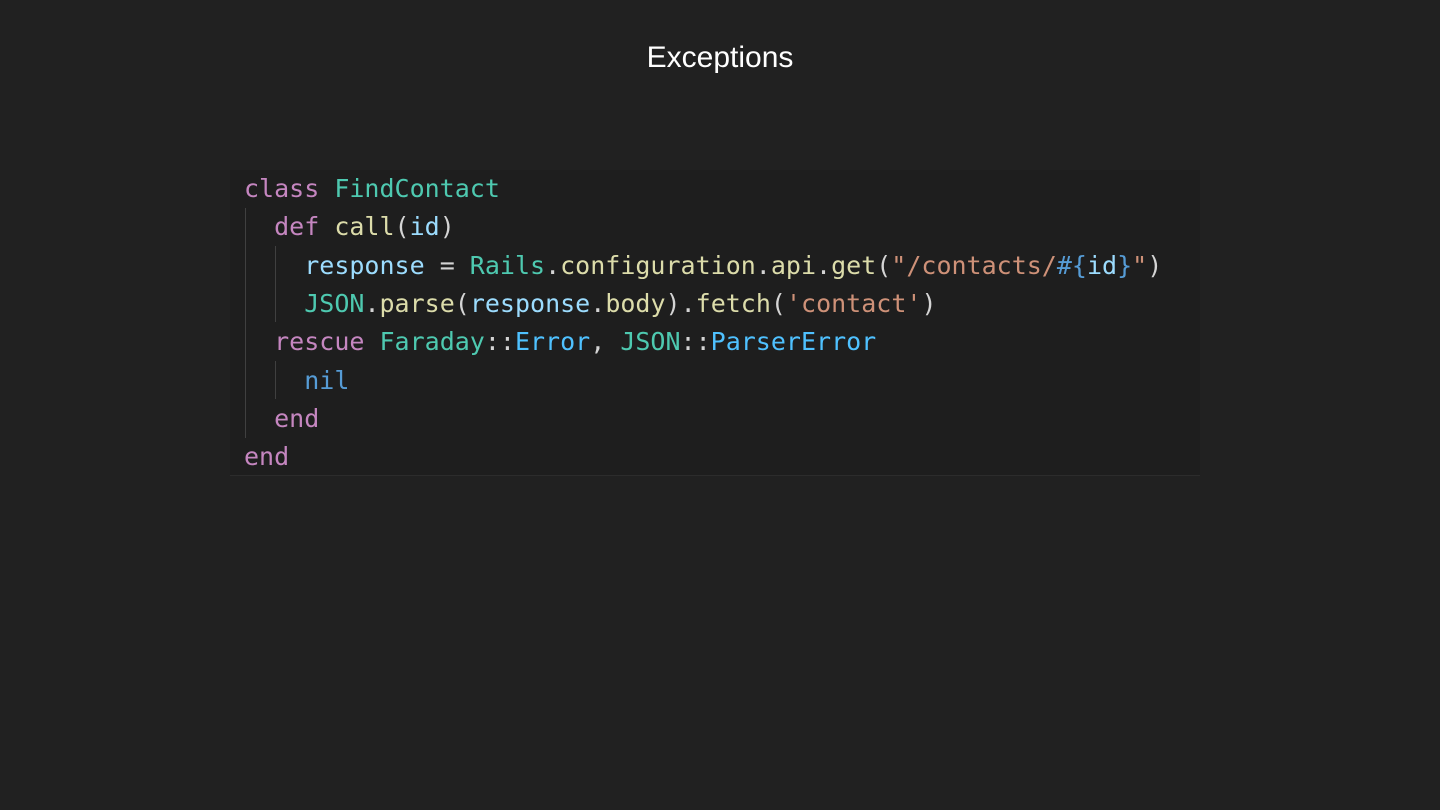 The height and width of the screenshot is (810, 1440). Describe the element at coordinates (364, 227) in the screenshot. I see `code-token-function: call` at that location.